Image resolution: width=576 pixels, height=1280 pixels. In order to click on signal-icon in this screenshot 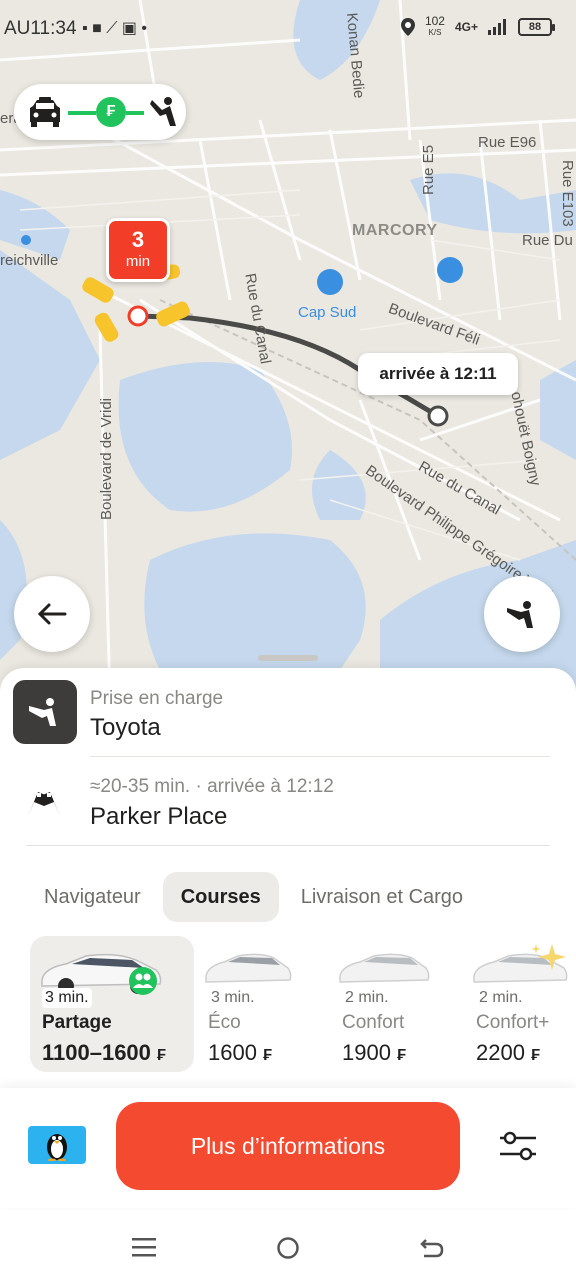, I will do `click(497, 27)`.